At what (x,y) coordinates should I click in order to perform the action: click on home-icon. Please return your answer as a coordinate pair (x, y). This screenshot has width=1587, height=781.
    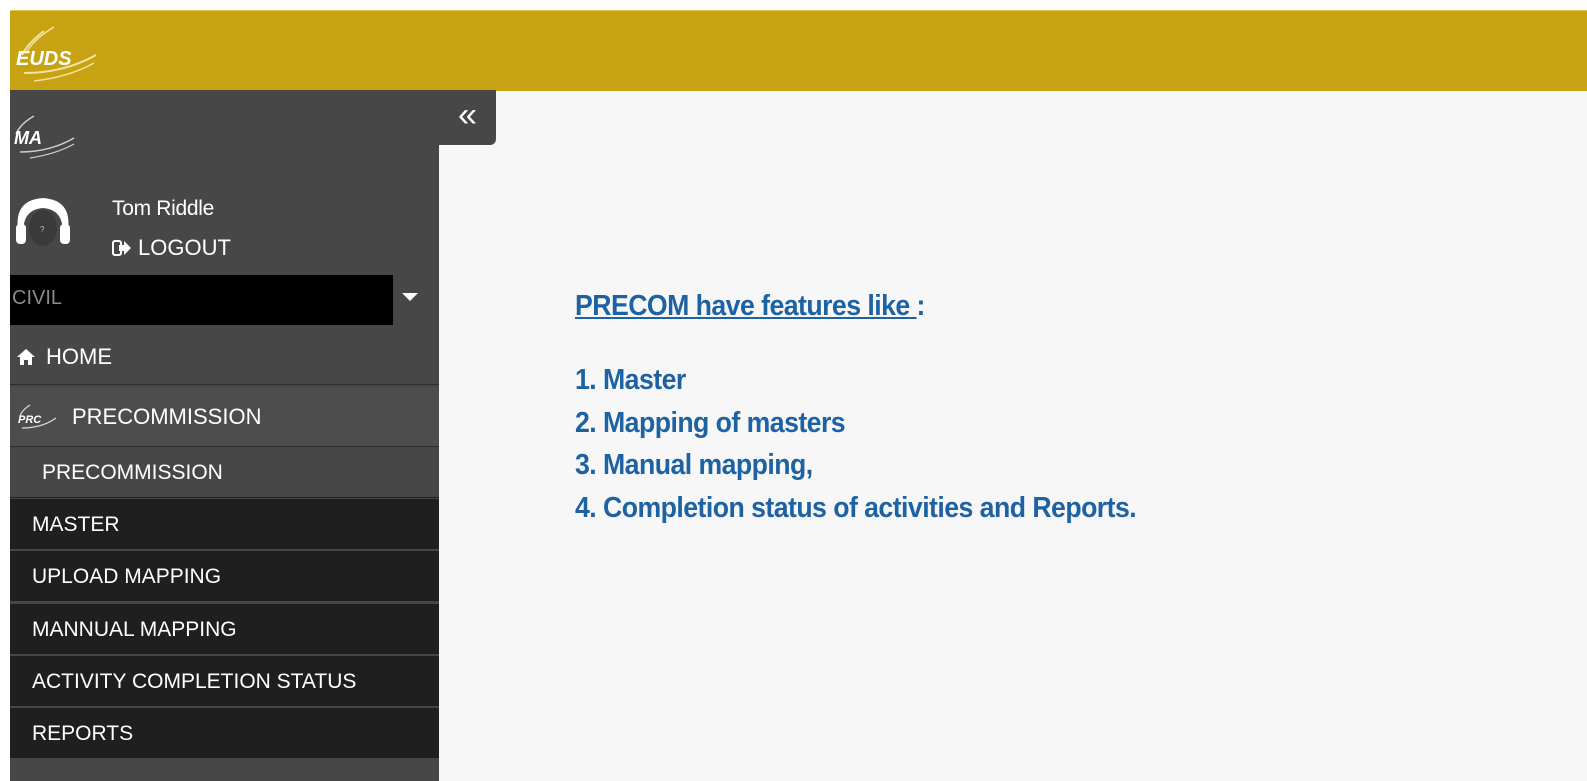
    Looking at the image, I should click on (26, 357).